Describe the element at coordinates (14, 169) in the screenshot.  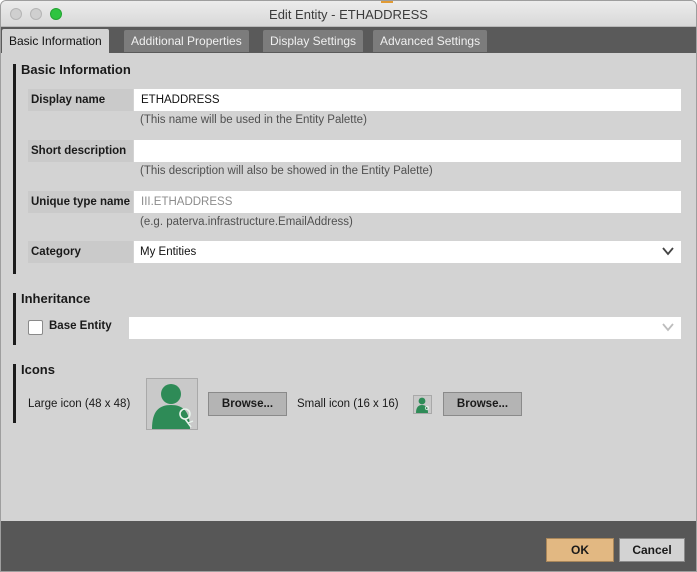
I see `basic-info-section-bar` at that location.